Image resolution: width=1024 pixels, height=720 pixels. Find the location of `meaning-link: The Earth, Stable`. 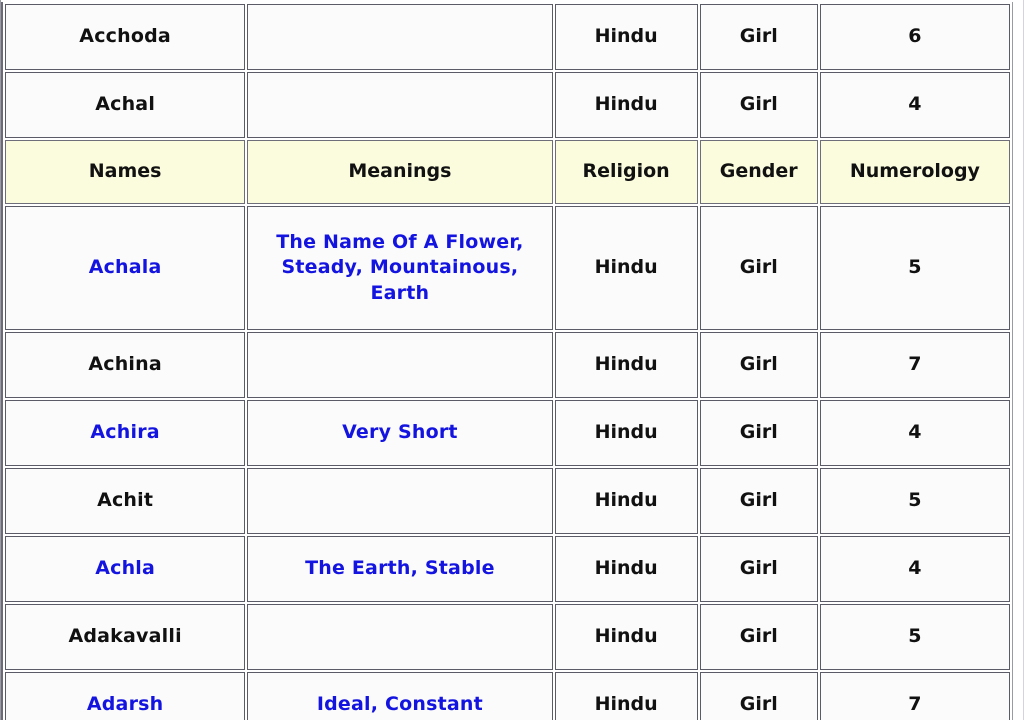

meaning-link: The Earth, Stable is located at coordinates (400, 569).